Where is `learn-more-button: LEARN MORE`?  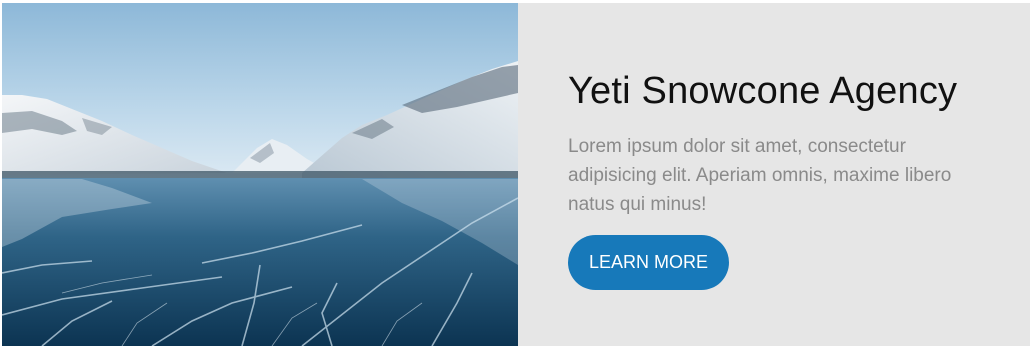 learn-more-button: LEARN MORE is located at coordinates (649, 262).